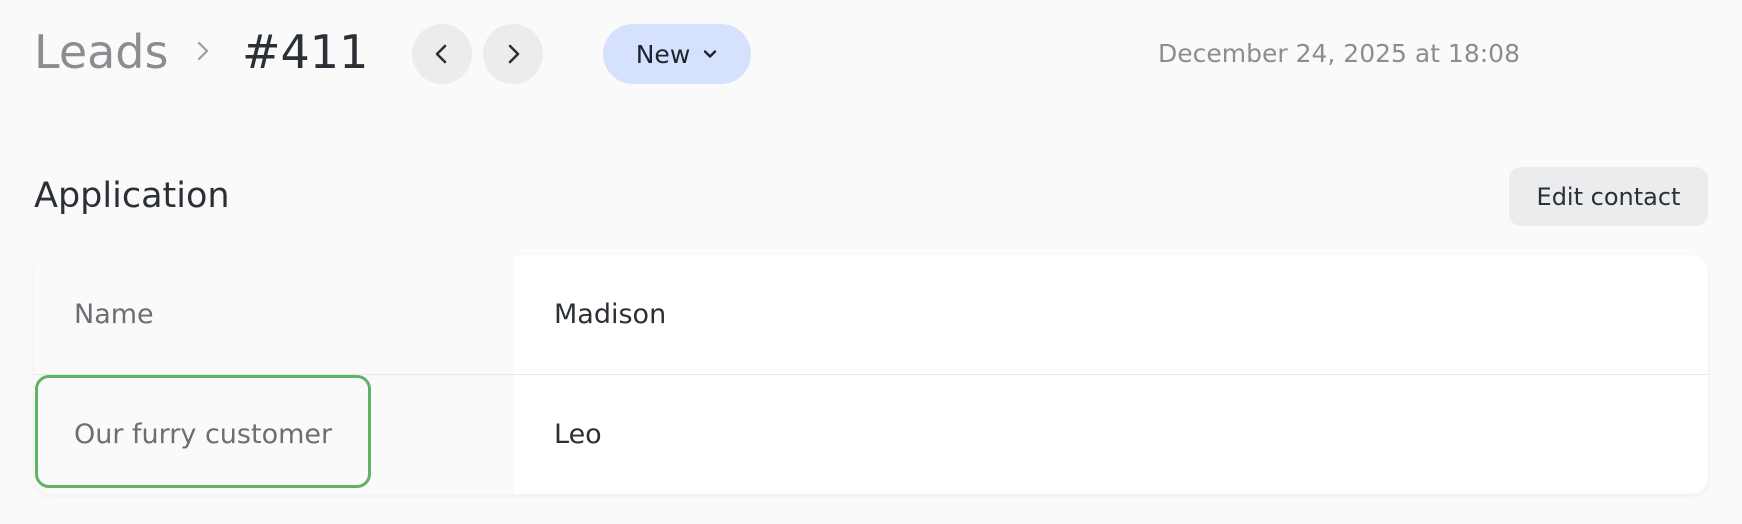 The image size is (1742, 524). I want to click on field-label-cell: Name, so click(274, 314).